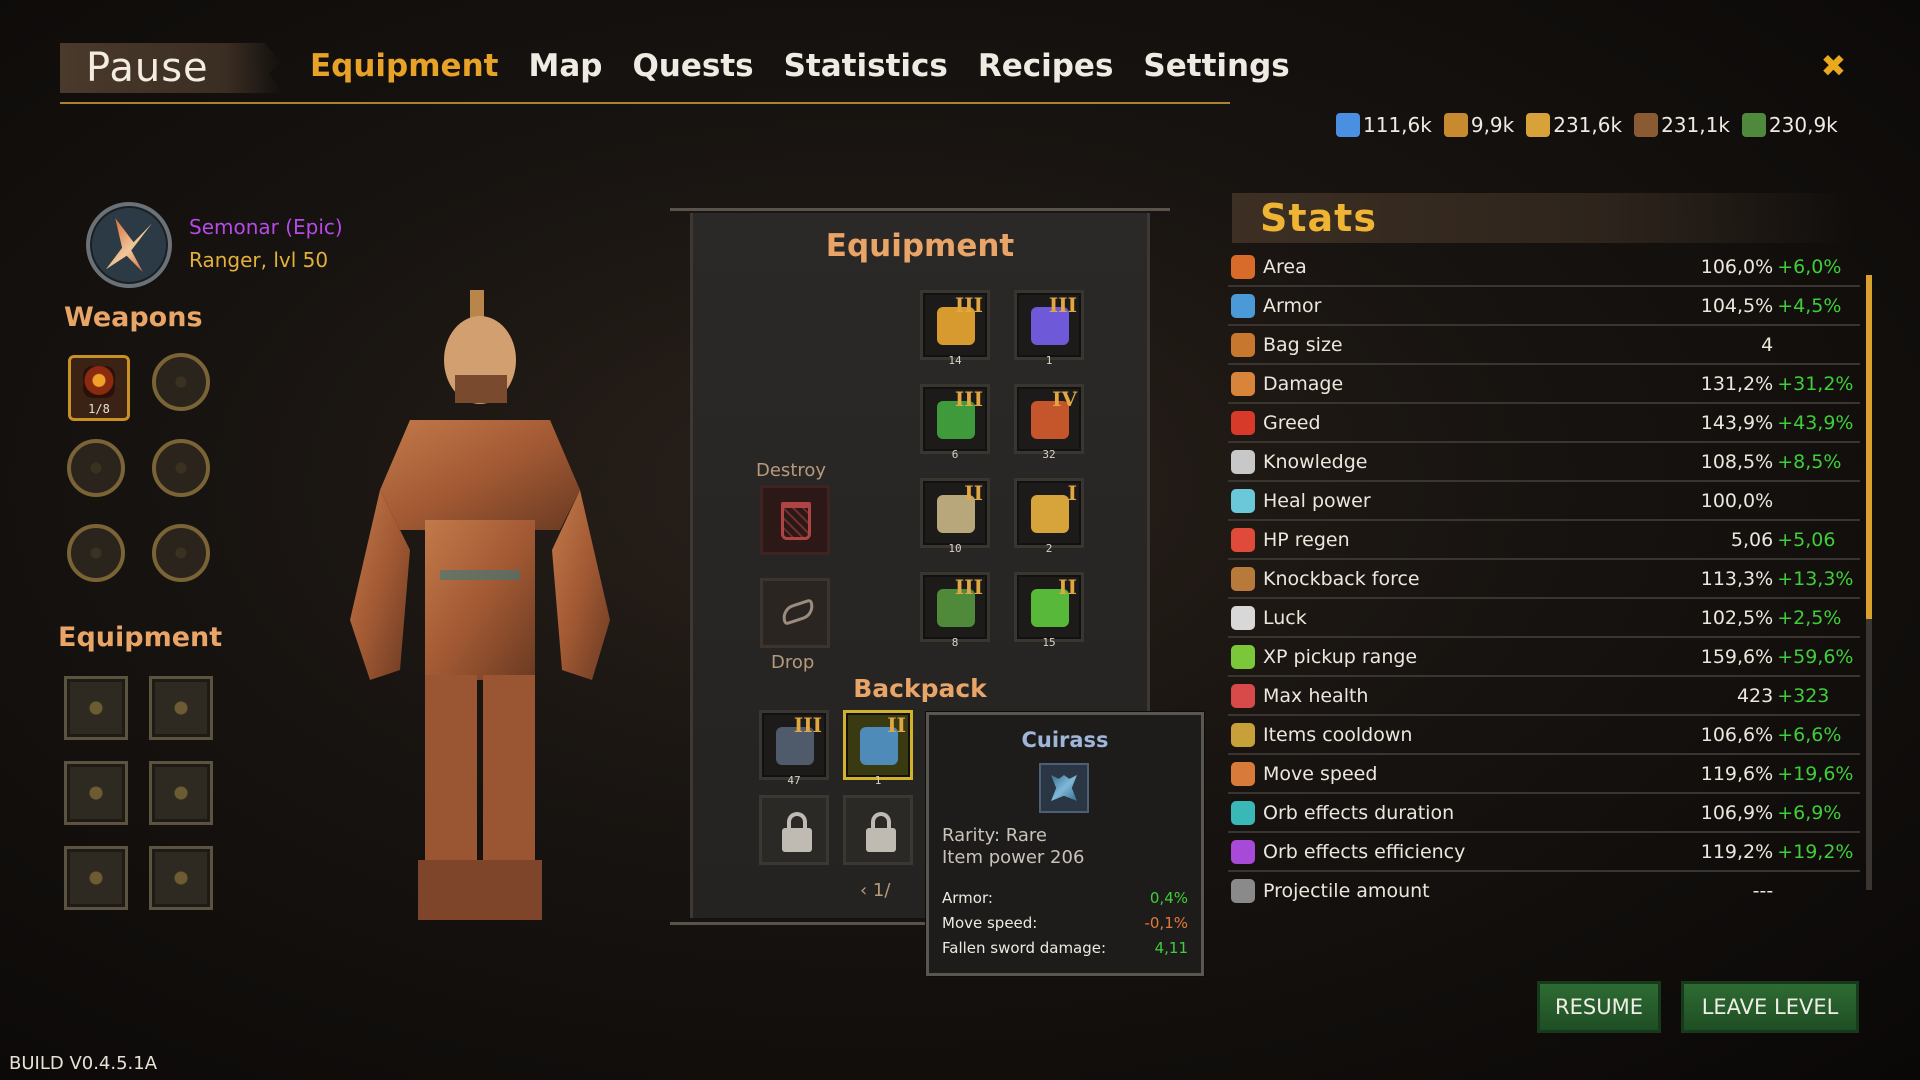 The height and width of the screenshot is (1080, 1920). Describe the element at coordinates (955, 328) in the screenshot. I see `equipment-slot: III 14` at that location.